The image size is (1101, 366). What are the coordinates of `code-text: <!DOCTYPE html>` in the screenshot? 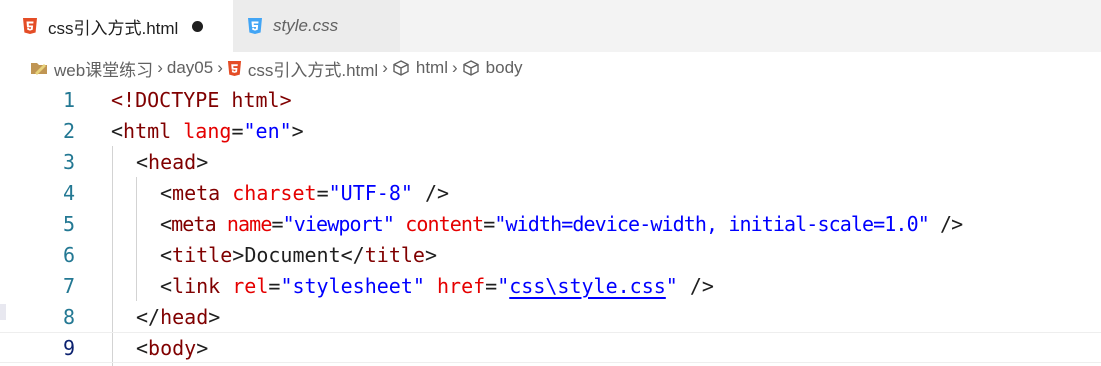 It's located at (201, 99).